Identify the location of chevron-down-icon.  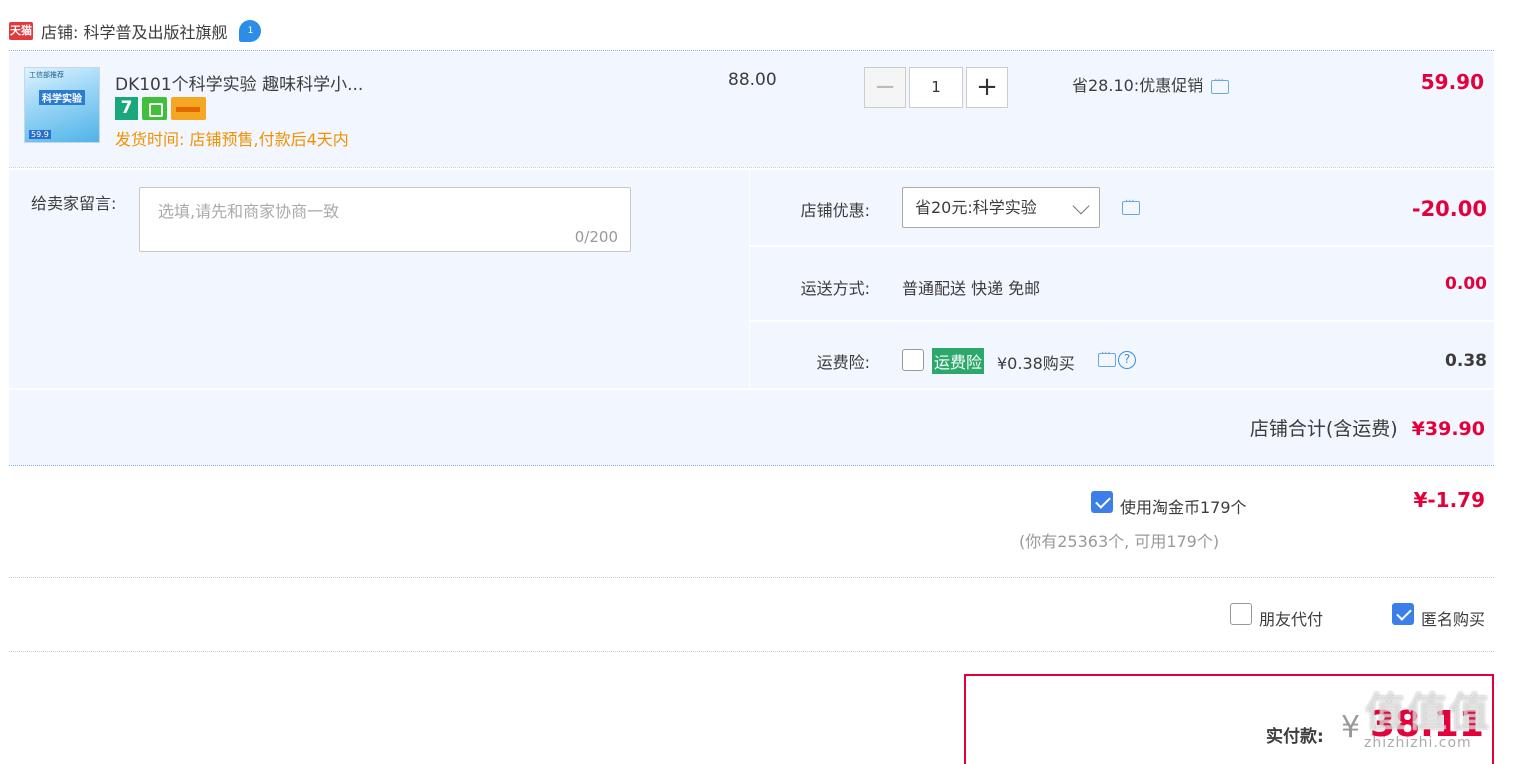
(1081, 206).